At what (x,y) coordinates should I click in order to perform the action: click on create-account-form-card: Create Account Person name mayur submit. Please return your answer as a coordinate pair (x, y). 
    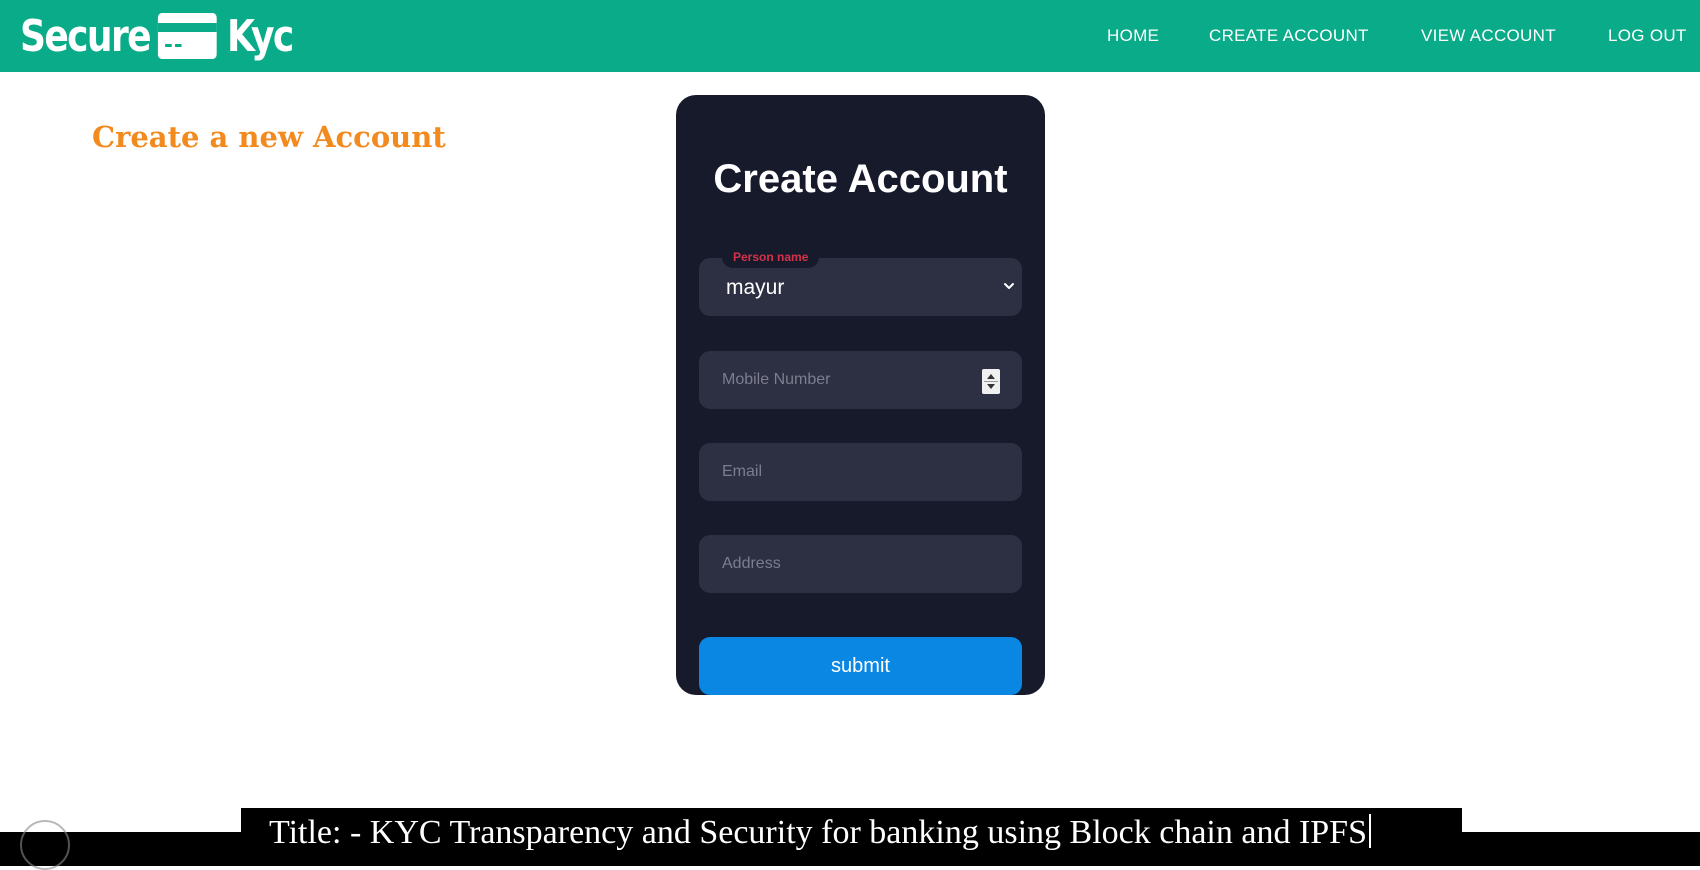
    Looking at the image, I should click on (860, 395).